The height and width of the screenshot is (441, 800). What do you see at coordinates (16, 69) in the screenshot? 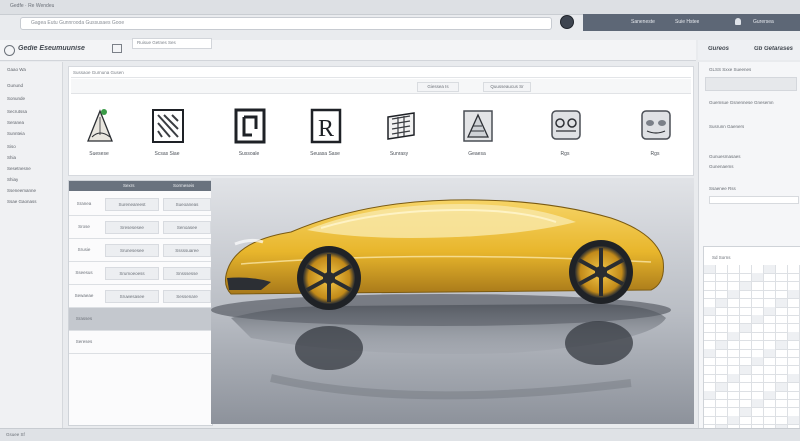
I see `nav-item-1: Gaao Wa` at bounding box center [16, 69].